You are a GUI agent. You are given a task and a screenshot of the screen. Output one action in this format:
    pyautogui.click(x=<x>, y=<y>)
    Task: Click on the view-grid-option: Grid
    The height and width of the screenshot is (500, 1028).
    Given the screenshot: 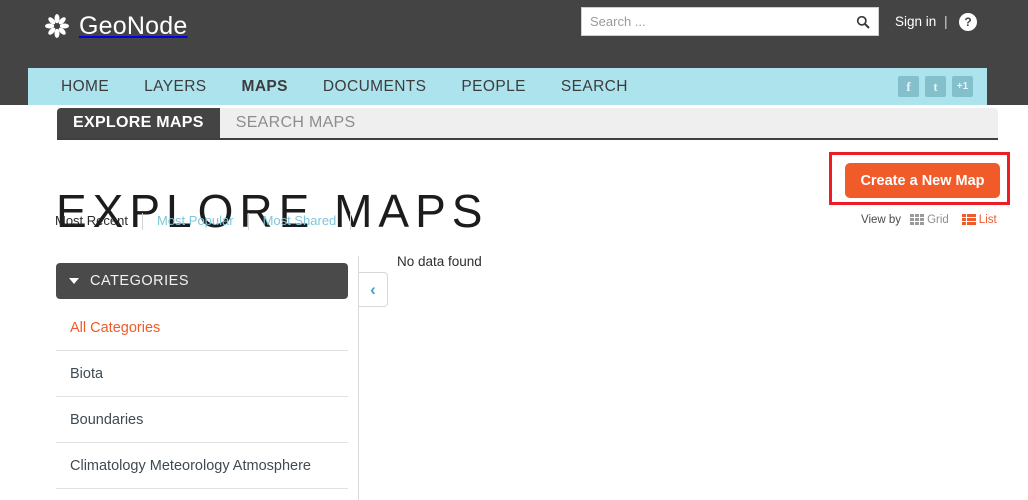 What is the action you would take?
    pyautogui.click(x=929, y=220)
    